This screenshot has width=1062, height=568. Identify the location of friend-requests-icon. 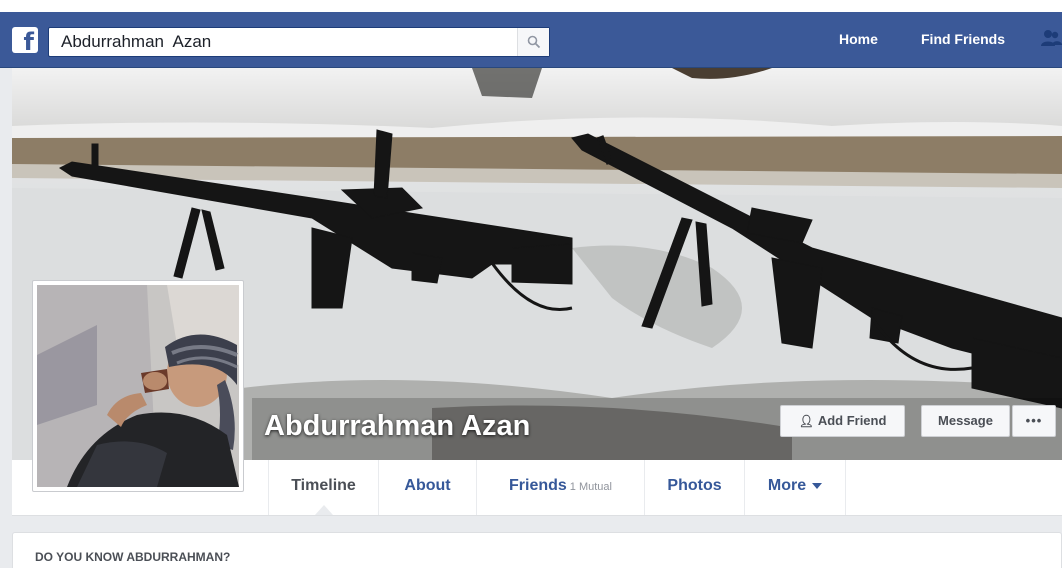
(1051, 38).